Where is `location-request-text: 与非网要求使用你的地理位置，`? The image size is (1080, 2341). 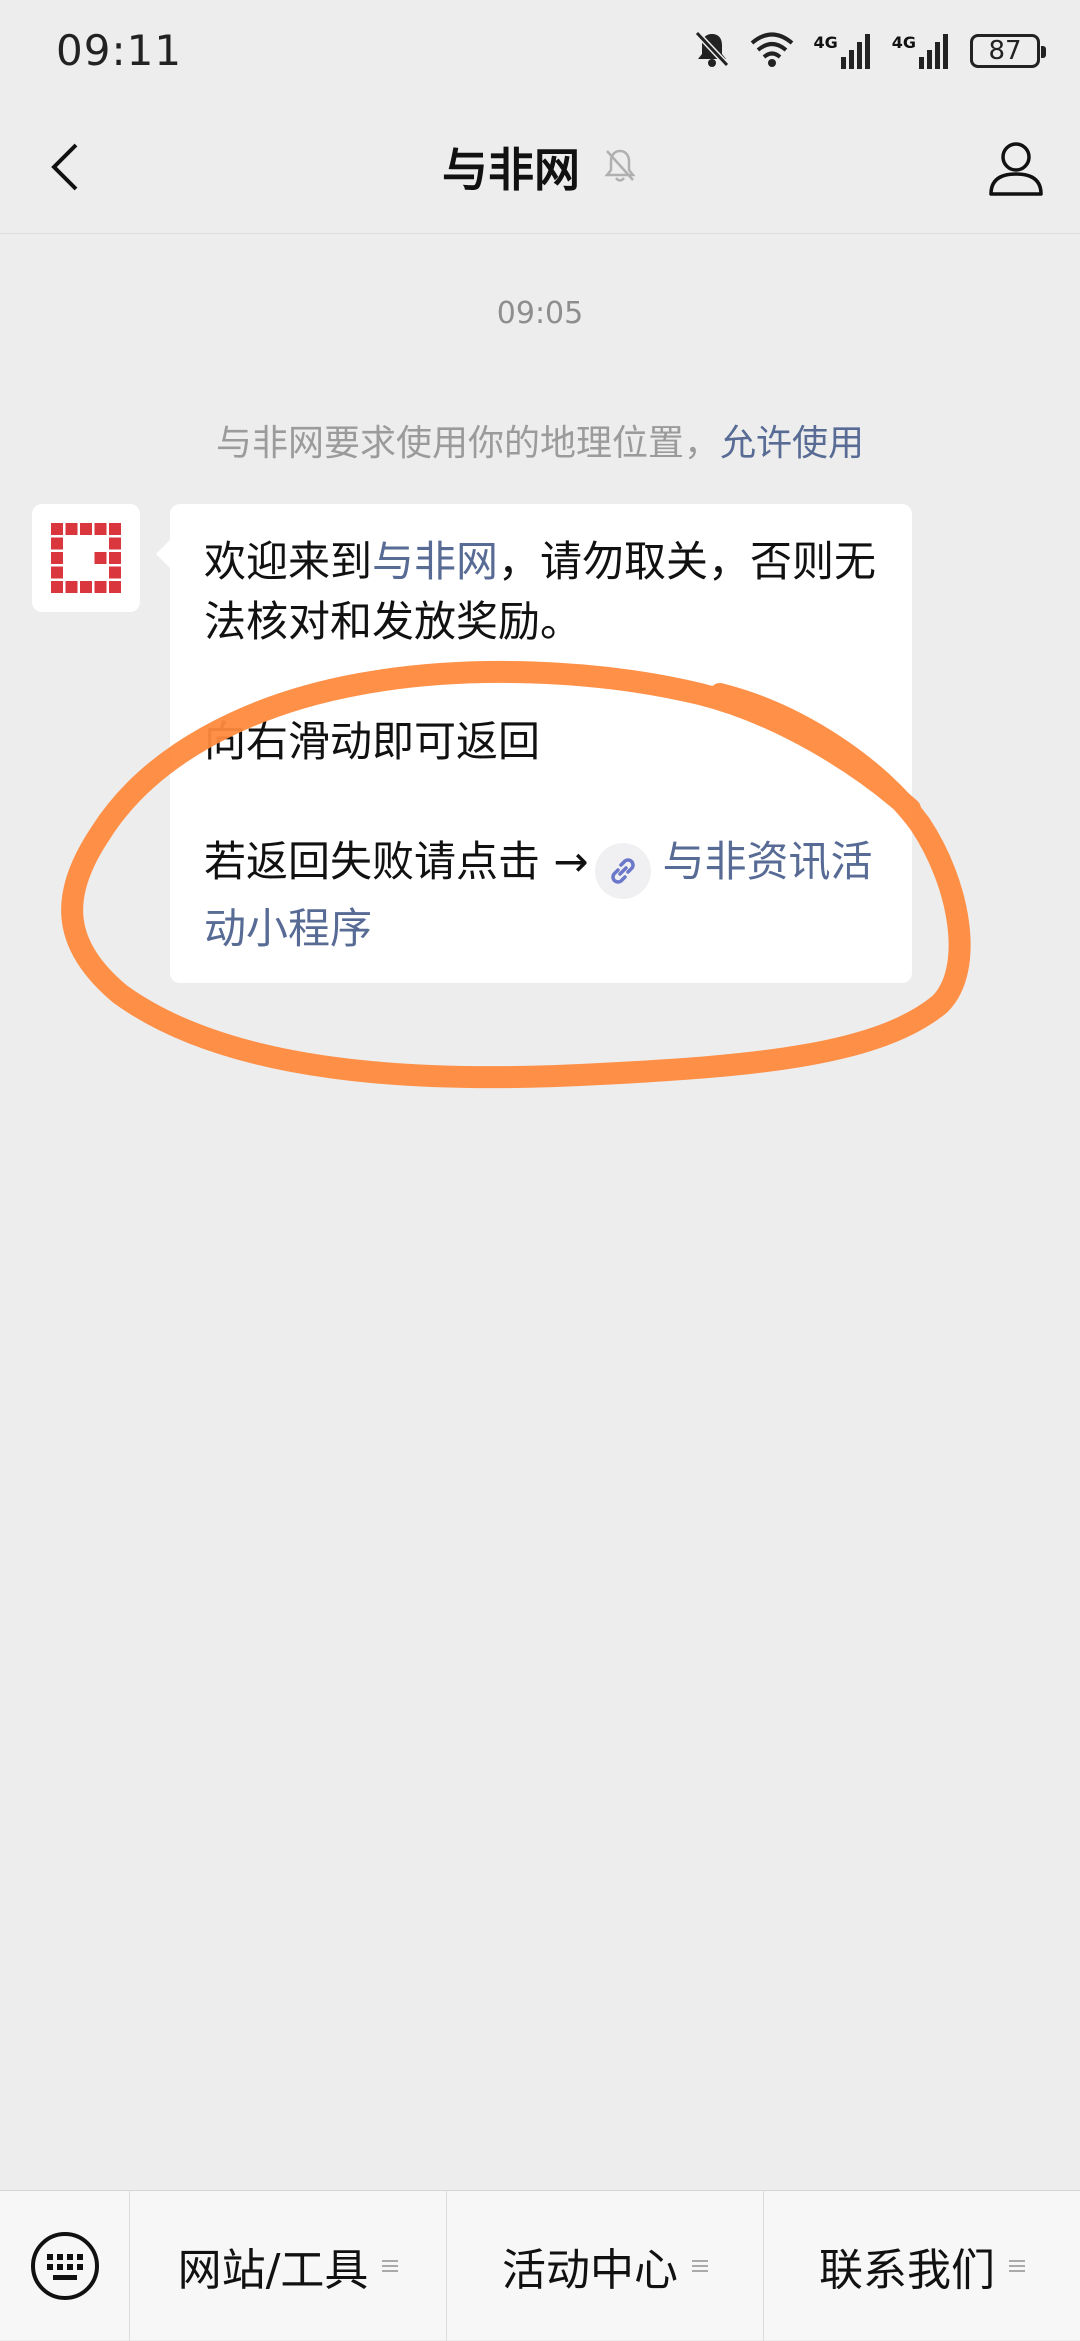 location-request-text: 与非网要求使用你的地理位置， is located at coordinates (467, 443).